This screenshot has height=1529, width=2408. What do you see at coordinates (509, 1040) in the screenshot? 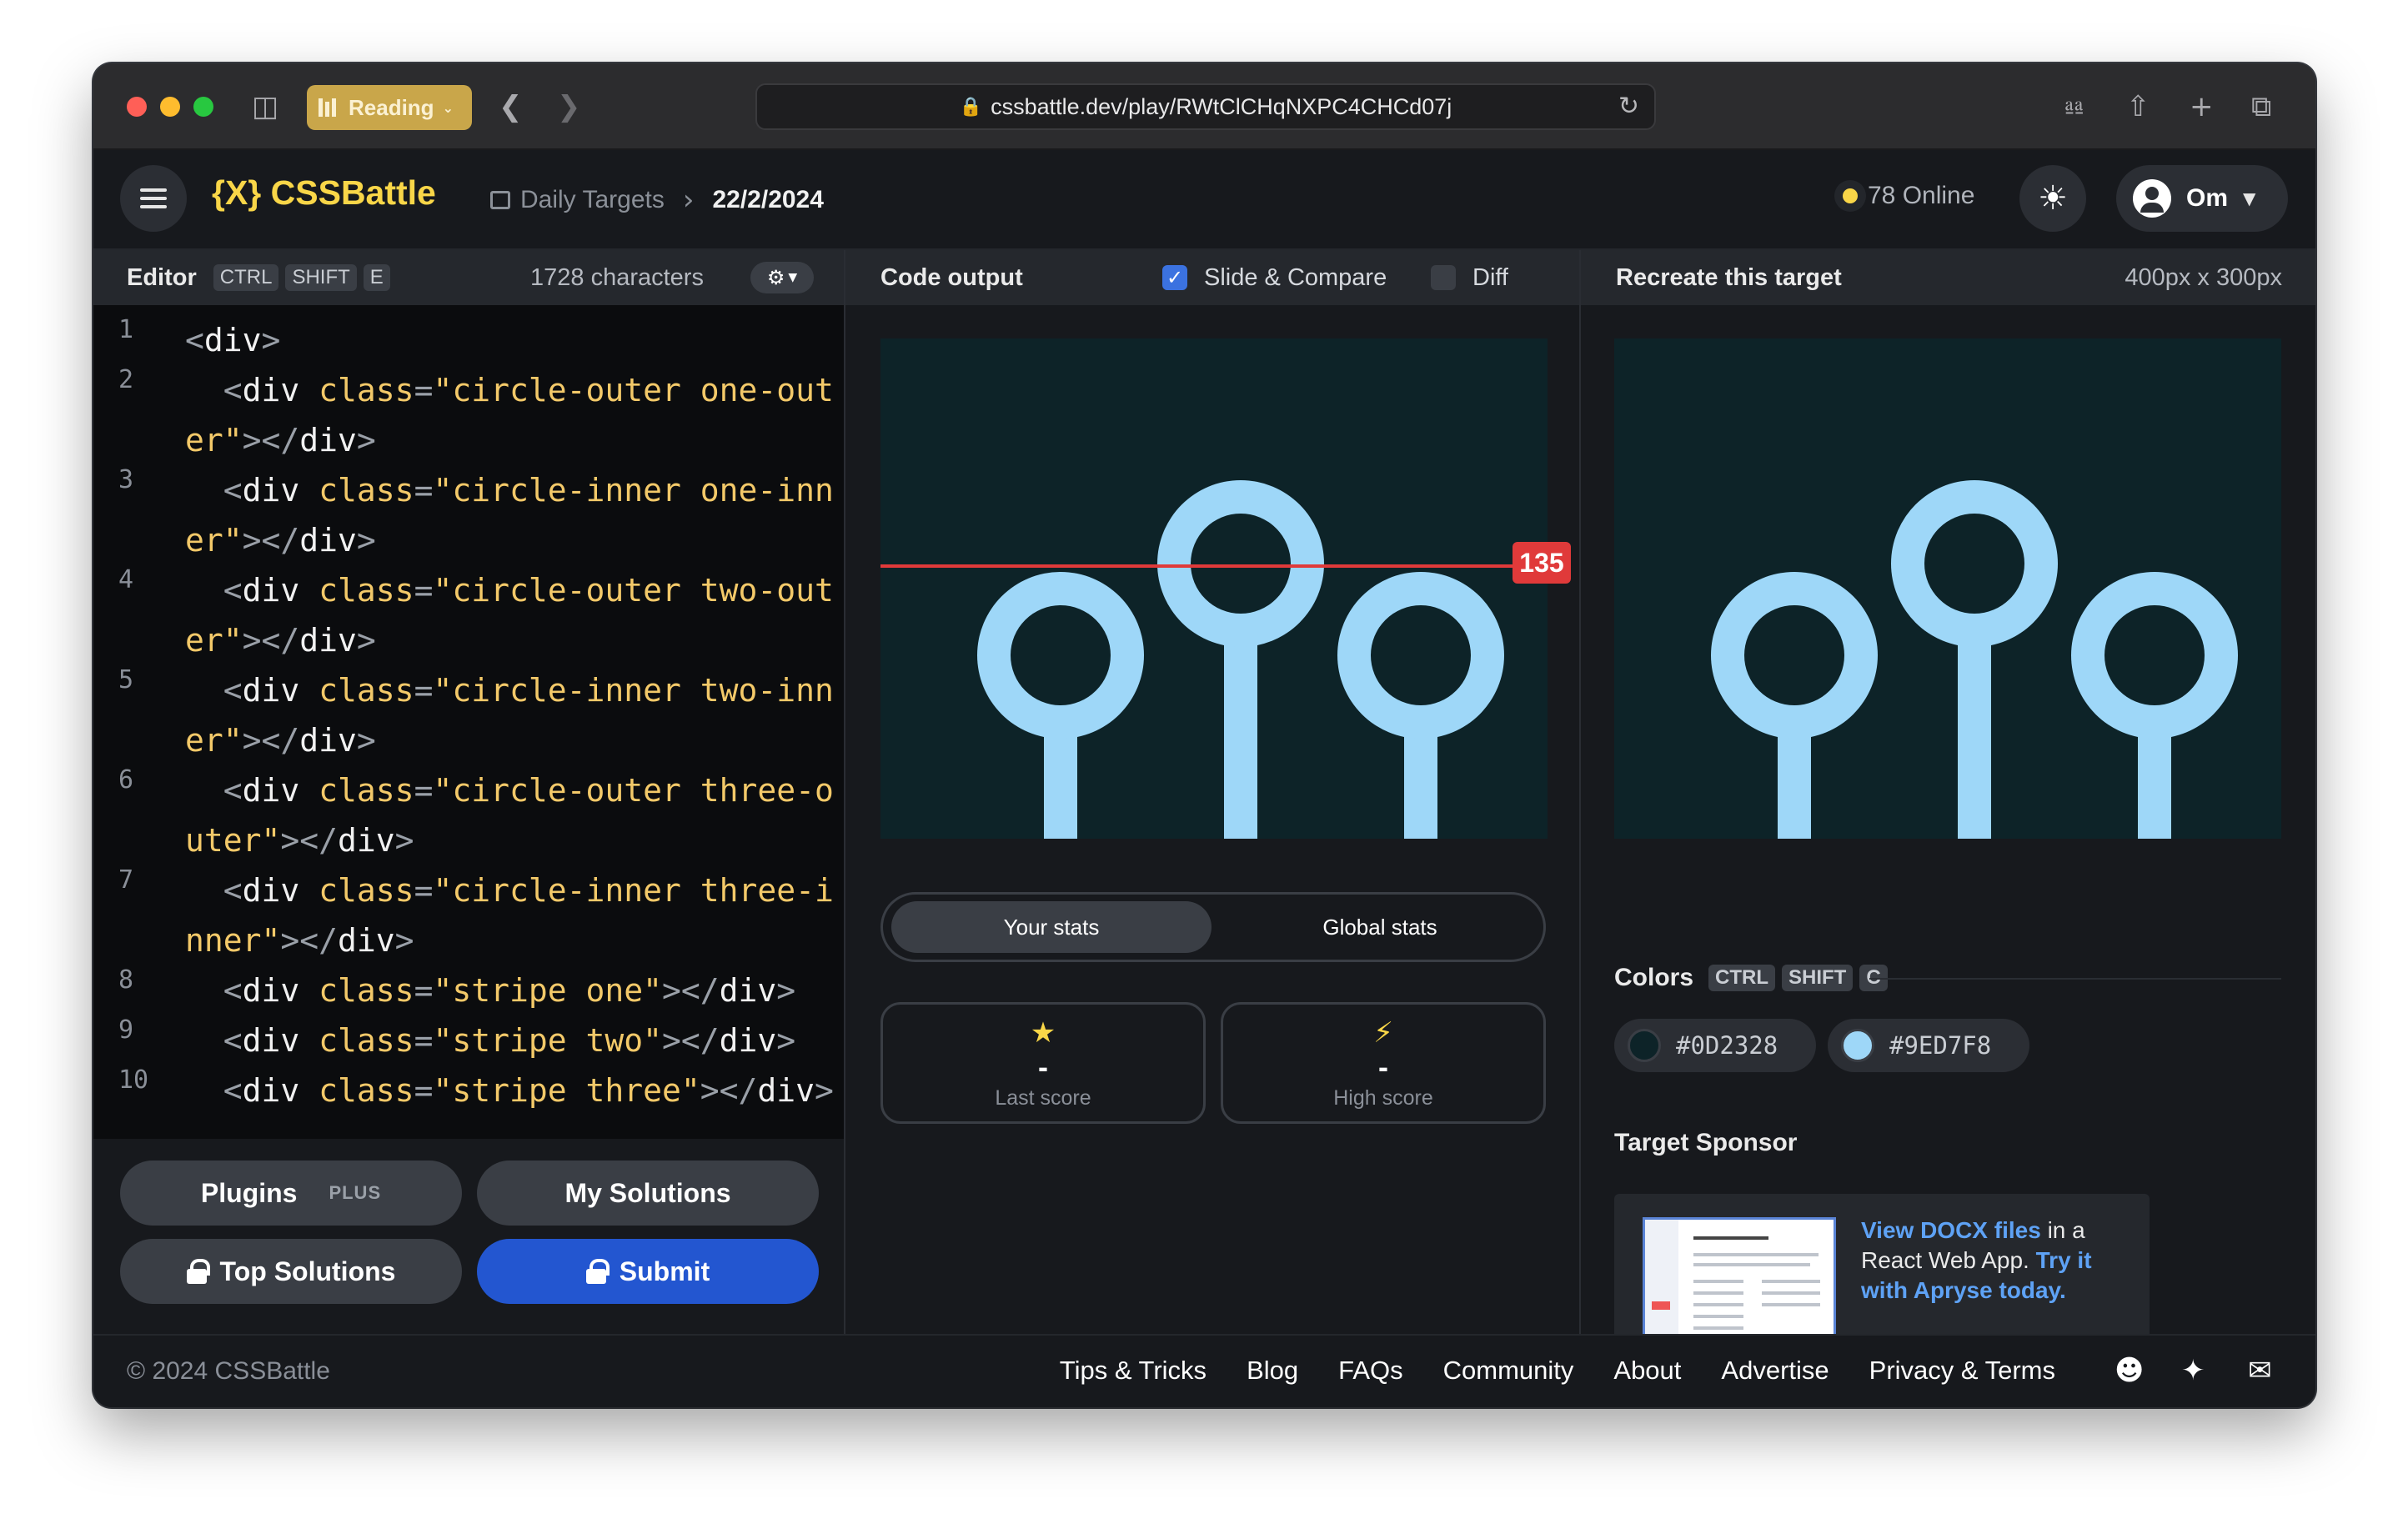
I see `code-text: <div class="stripe two"></div>` at bounding box center [509, 1040].